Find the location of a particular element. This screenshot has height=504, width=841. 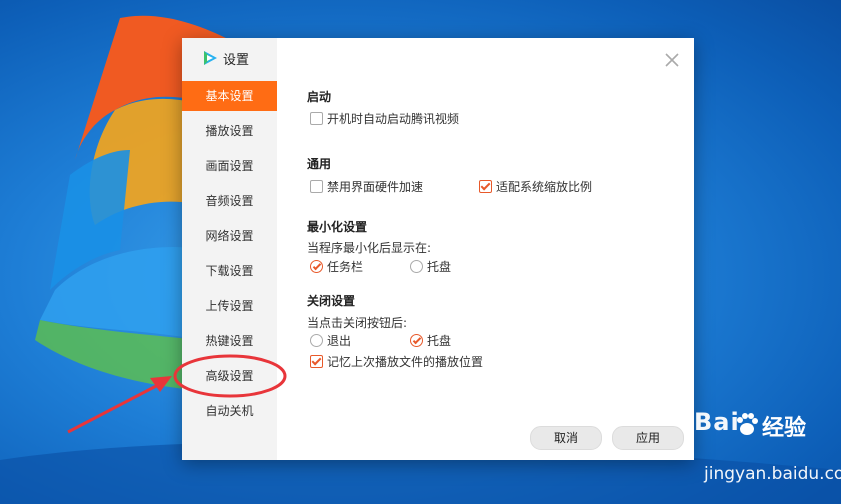

section-close-title: 关闭设置 is located at coordinates (331, 301).